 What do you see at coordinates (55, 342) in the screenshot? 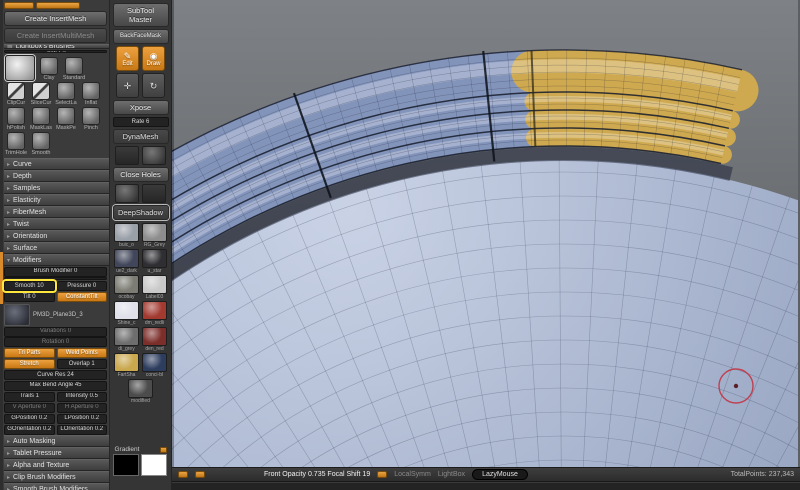
I see `rotation-slider: Rotation 0` at bounding box center [55, 342].